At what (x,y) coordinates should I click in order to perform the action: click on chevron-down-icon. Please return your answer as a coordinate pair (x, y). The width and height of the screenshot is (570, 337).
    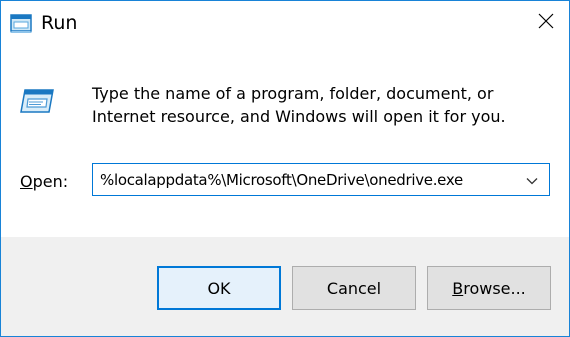
    Looking at the image, I should click on (532, 179).